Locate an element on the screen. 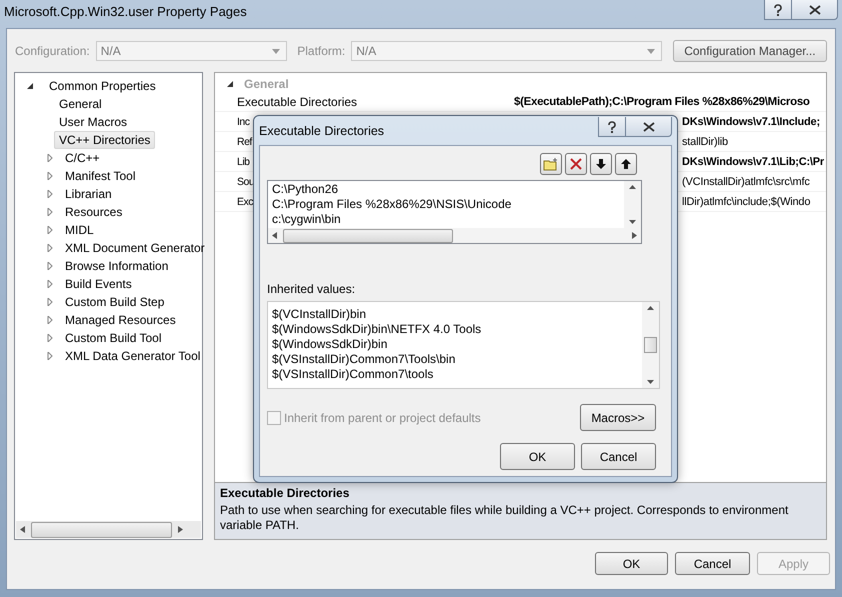 Image resolution: width=842 pixels, height=597 pixels. new-folder-button is located at coordinates (551, 164).